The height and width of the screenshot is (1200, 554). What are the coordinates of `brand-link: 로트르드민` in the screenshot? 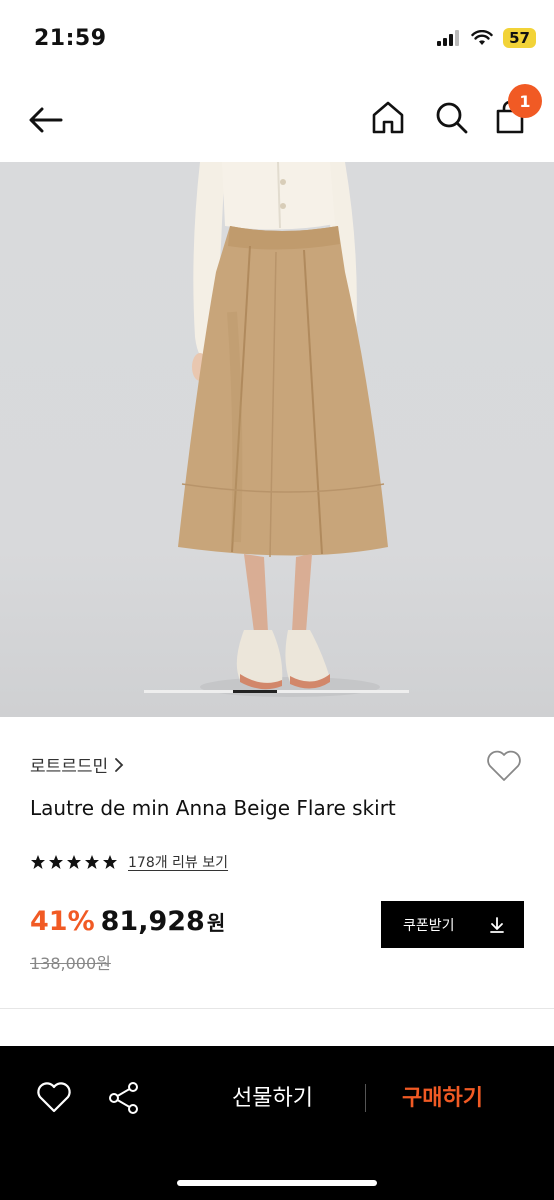 It's located at (77, 764).